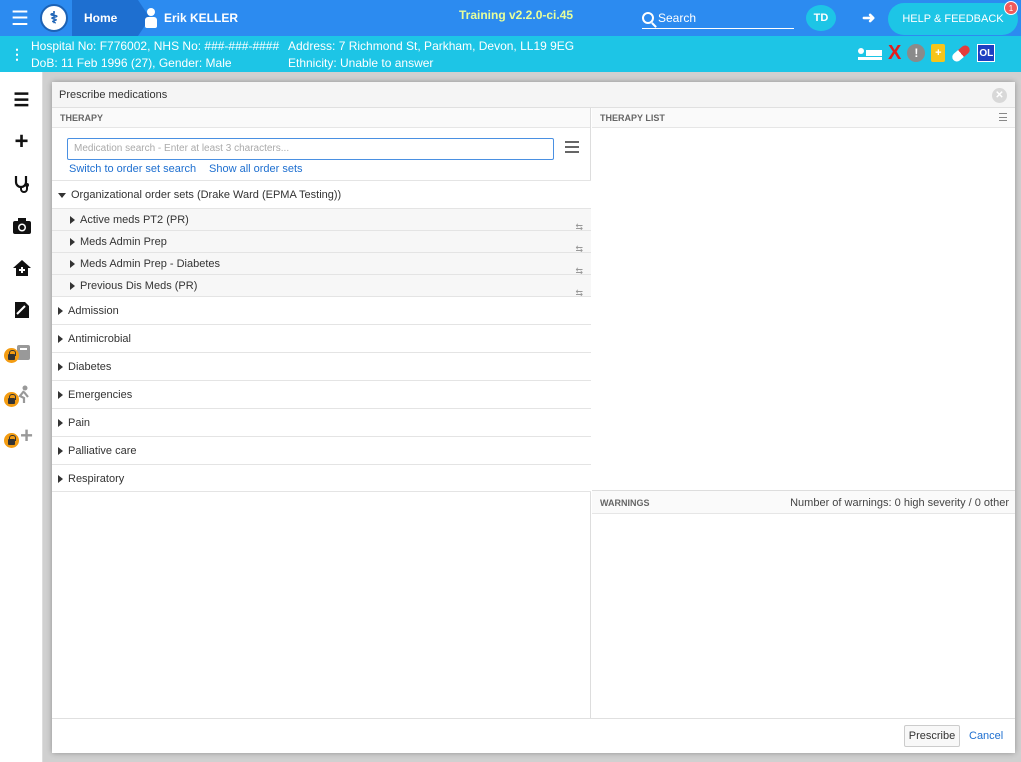  What do you see at coordinates (99, 339) in the screenshot?
I see `group-label: Antimicrobial` at bounding box center [99, 339].